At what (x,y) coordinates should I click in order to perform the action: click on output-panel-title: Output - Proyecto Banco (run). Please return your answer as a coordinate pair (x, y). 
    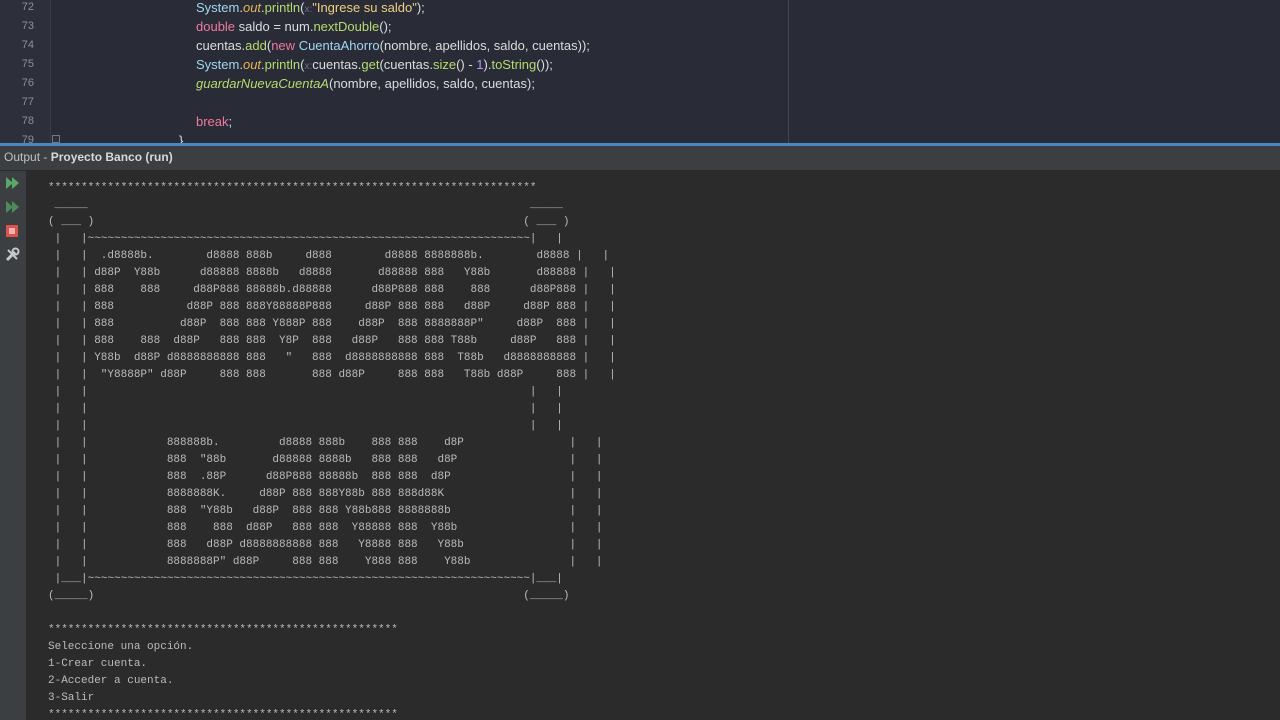
    Looking at the image, I should click on (88, 157).